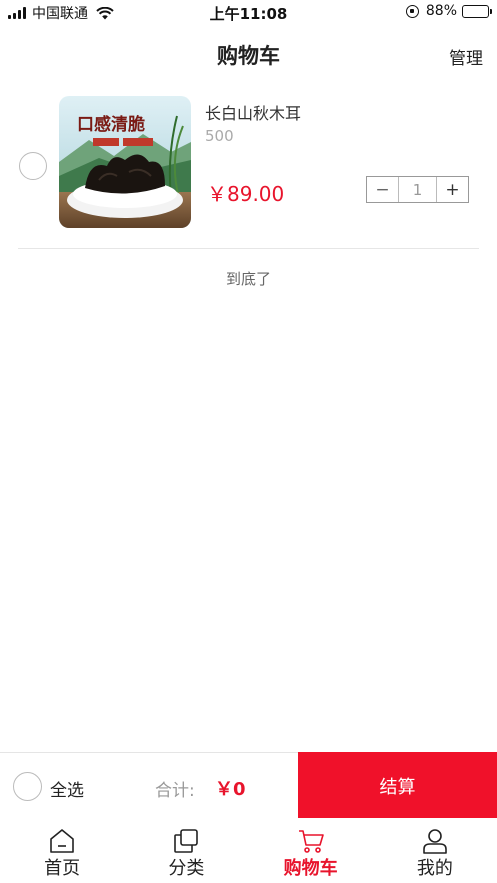 Image resolution: width=497 pixels, height=883 pixels. I want to click on page-title: 购物车, so click(248, 56).